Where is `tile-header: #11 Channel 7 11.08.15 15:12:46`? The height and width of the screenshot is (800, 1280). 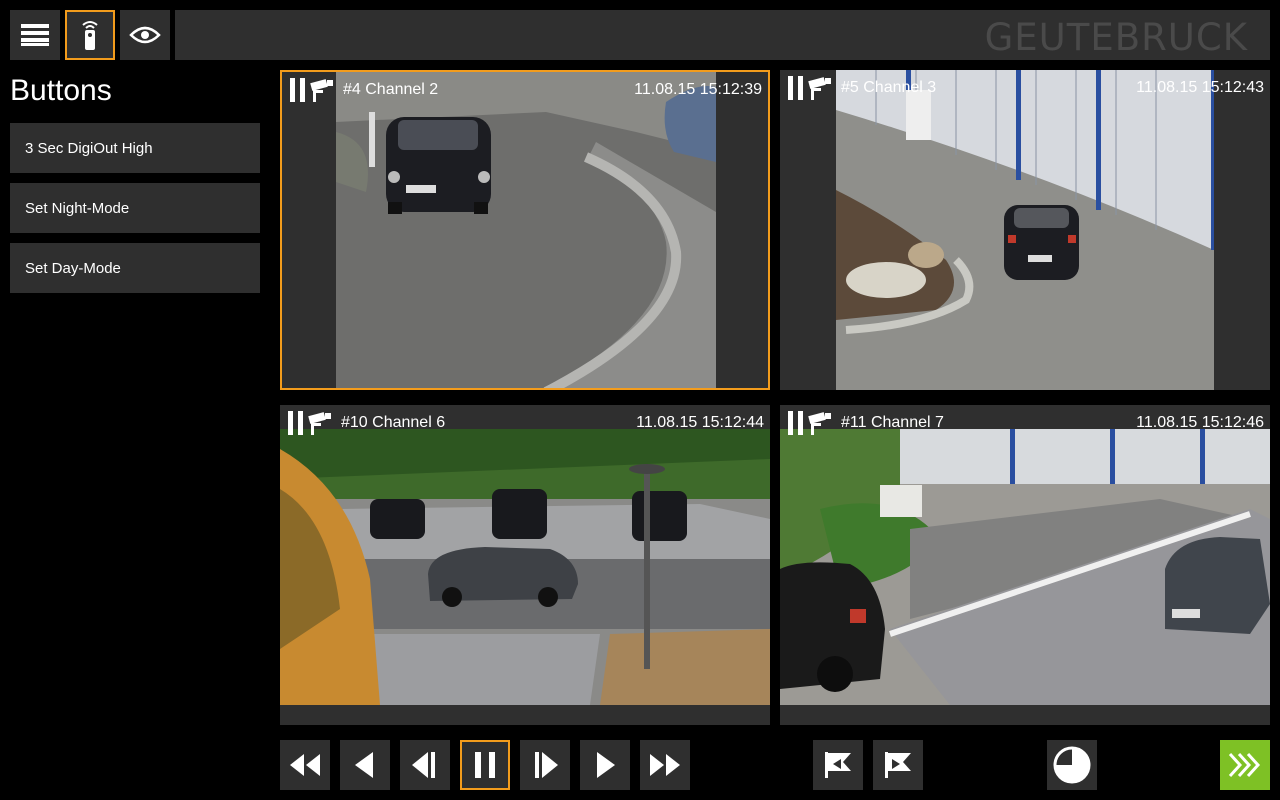
tile-header: #11 Channel 7 11.08.15 15:12:46 is located at coordinates (1025, 423).